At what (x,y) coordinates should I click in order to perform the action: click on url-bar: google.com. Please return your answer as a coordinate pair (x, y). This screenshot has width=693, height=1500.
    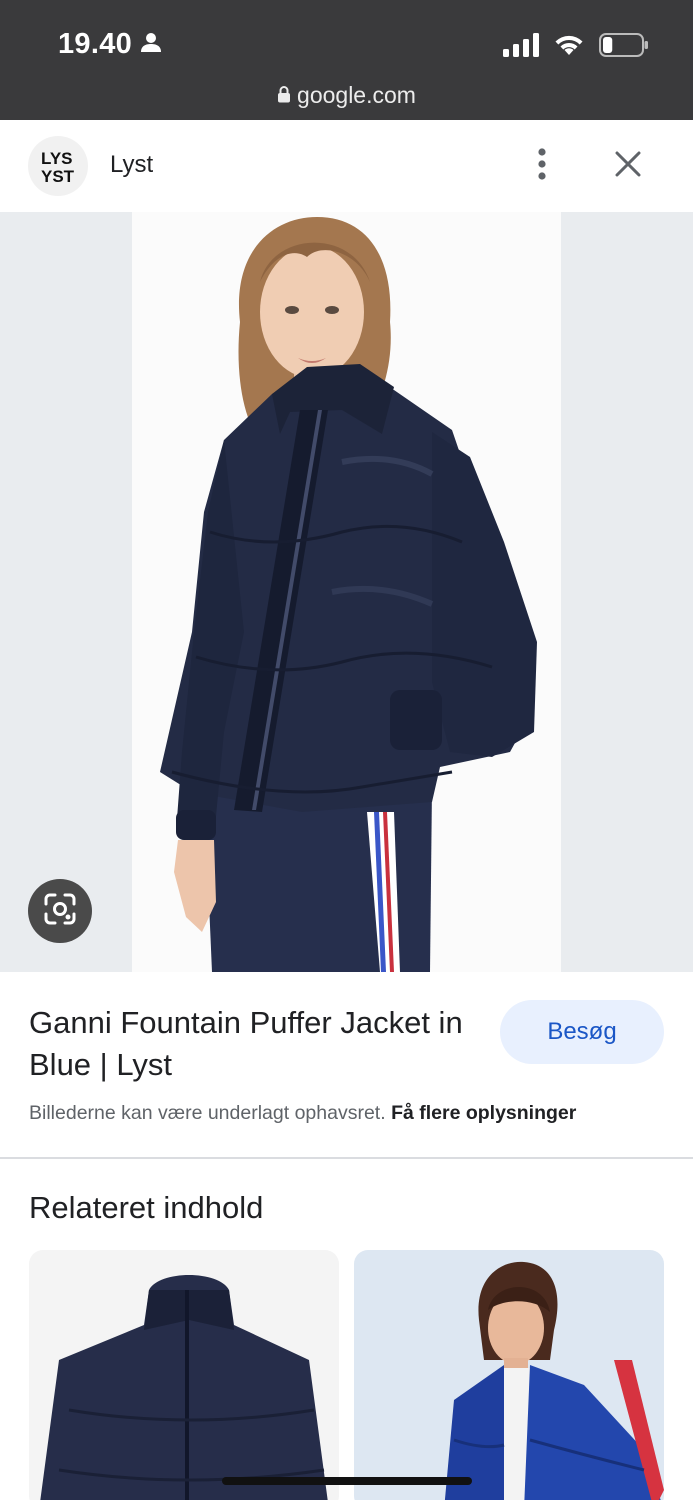
    Looking at the image, I should click on (346, 95).